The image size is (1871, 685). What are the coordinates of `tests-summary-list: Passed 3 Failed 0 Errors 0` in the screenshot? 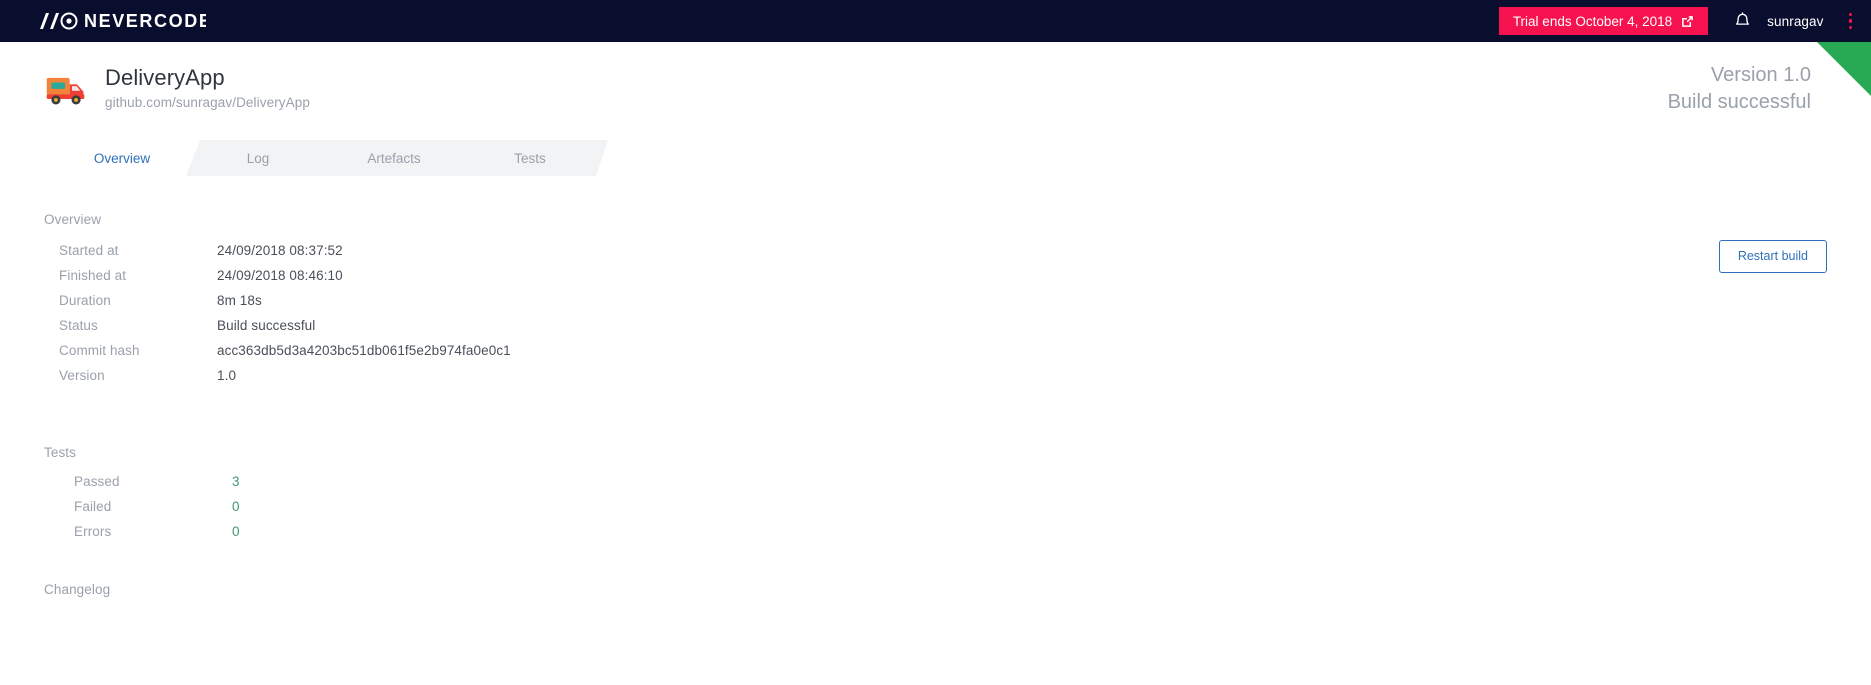 It's located at (935, 511).